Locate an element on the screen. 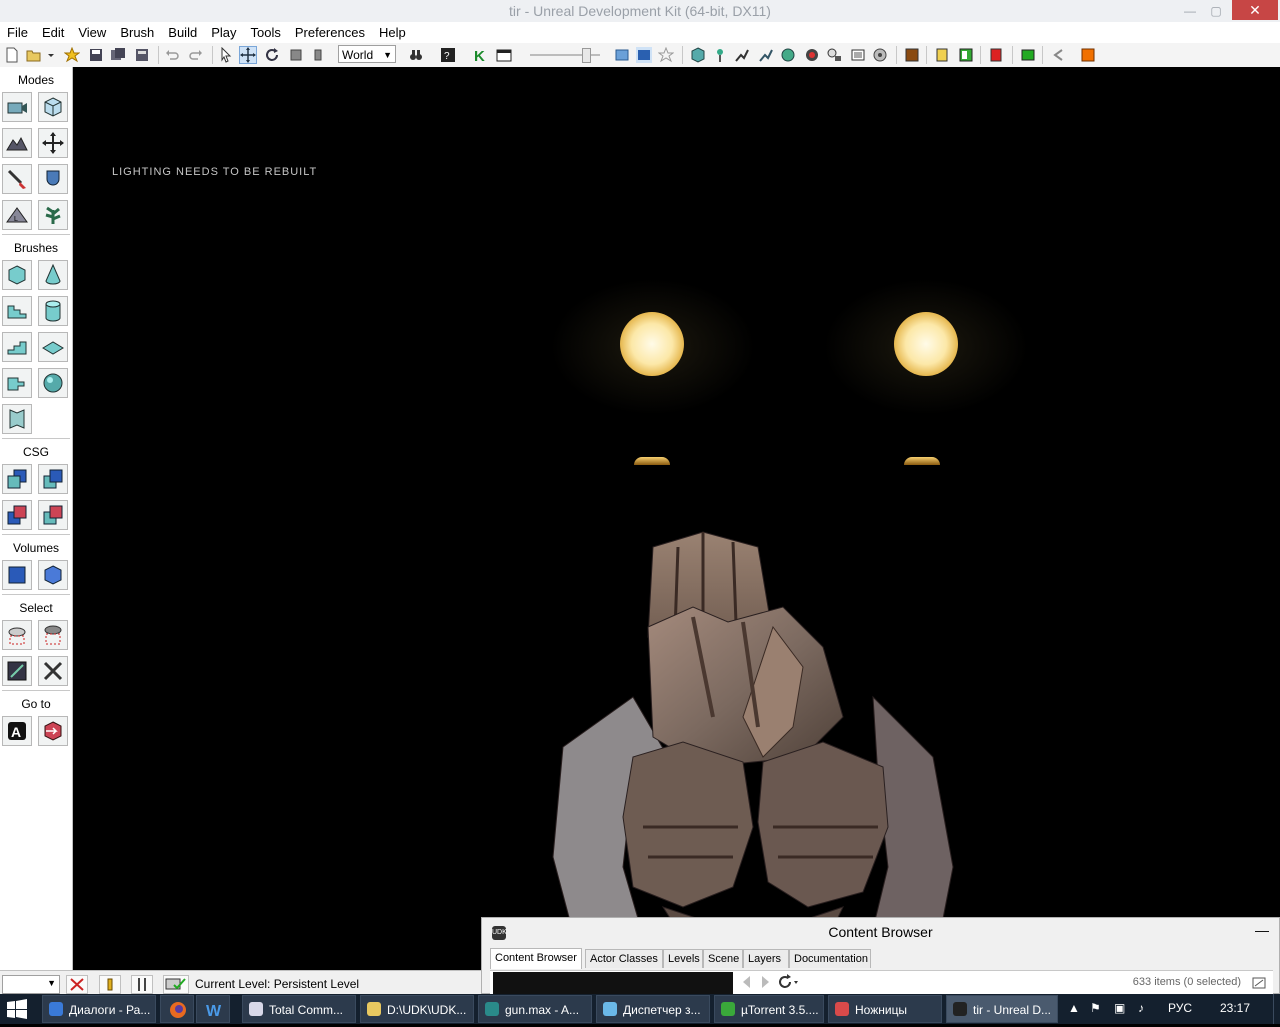 The height and width of the screenshot is (1027, 1280). find-binoculars-icon is located at coordinates (416, 55).